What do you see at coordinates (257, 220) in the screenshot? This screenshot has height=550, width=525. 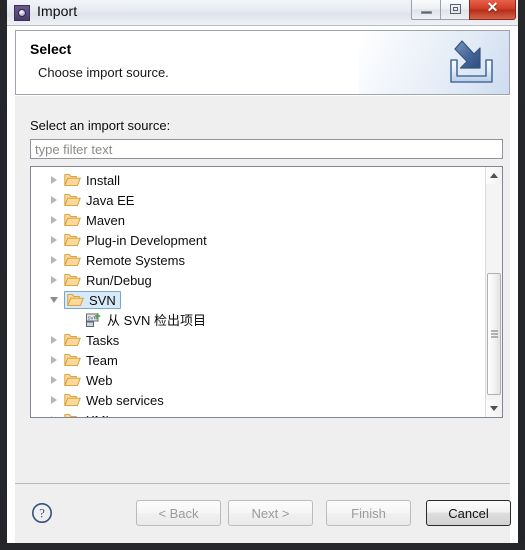 I see `tree-row: Maven` at bounding box center [257, 220].